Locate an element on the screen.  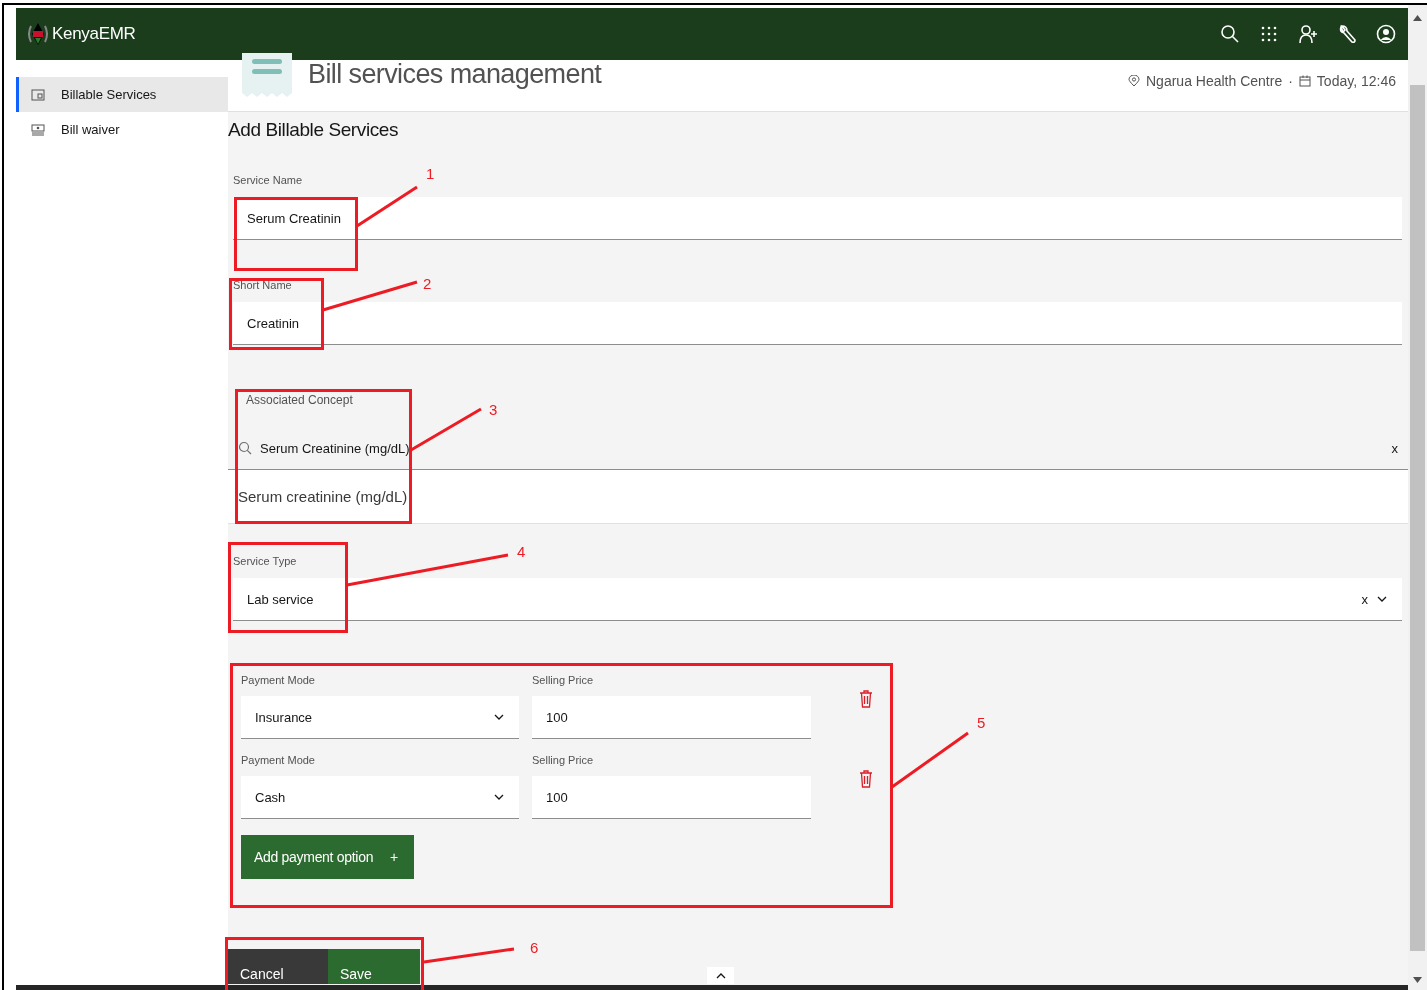
annotation-number: 5 is located at coordinates (981, 723).